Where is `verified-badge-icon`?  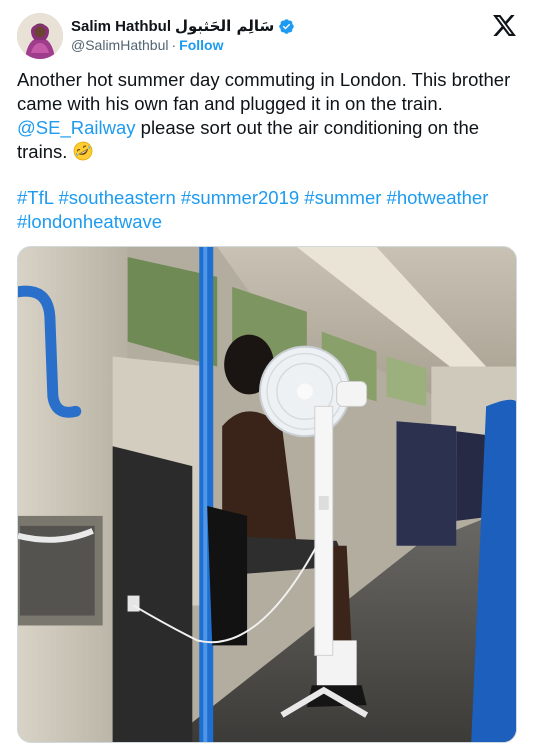 verified-badge-icon is located at coordinates (287, 26).